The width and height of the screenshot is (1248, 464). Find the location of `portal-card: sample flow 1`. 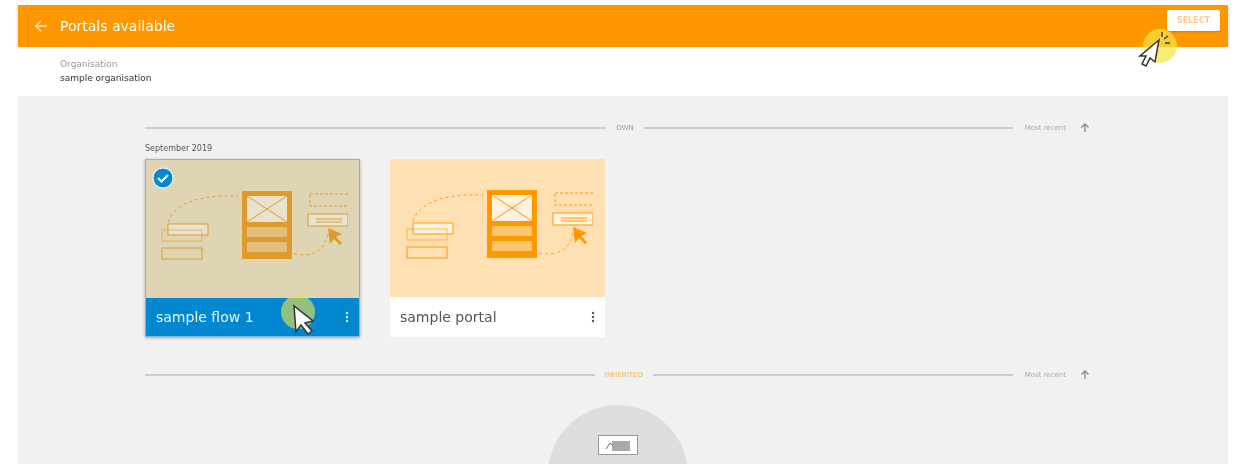

portal-card: sample flow 1 is located at coordinates (252, 248).